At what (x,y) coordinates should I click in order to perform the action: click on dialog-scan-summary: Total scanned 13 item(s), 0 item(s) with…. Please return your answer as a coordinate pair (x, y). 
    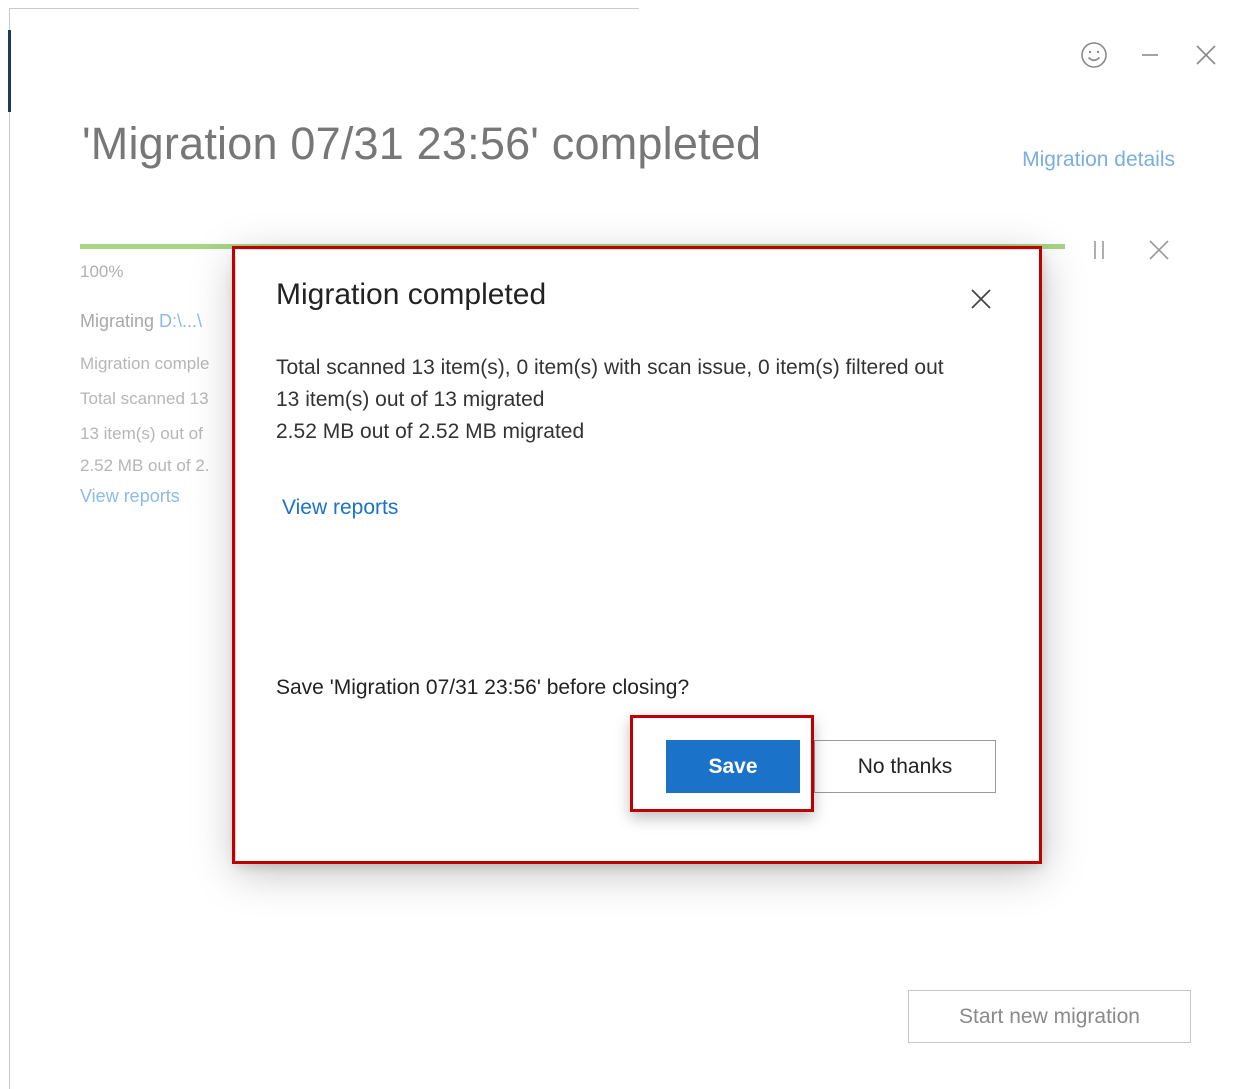
    Looking at the image, I should click on (610, 367).